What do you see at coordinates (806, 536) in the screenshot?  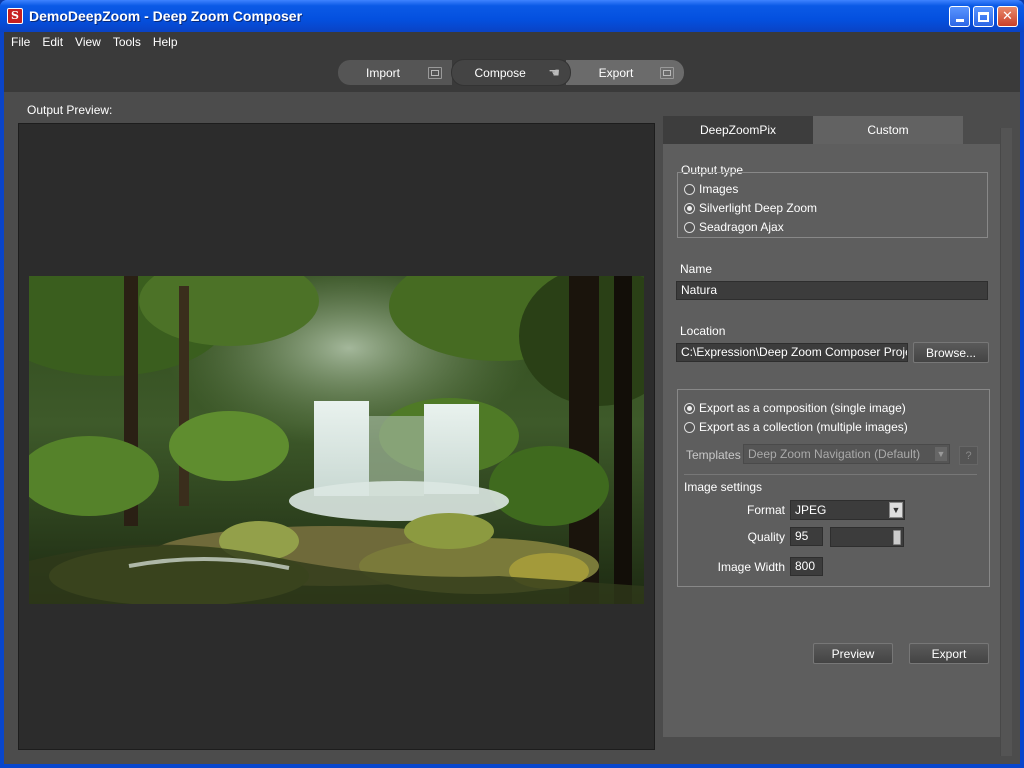 I see `quality-input: 95` at bounding box center [806, 536].